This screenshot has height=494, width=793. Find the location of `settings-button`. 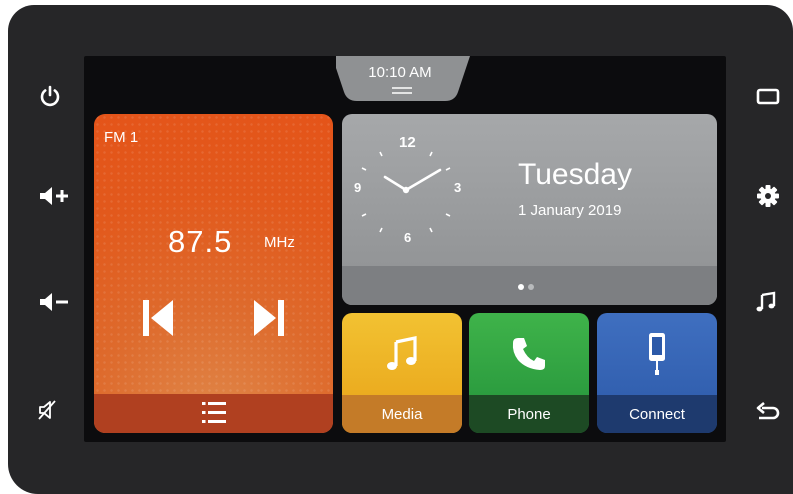

settings-button is located at coordinates (768, 196).